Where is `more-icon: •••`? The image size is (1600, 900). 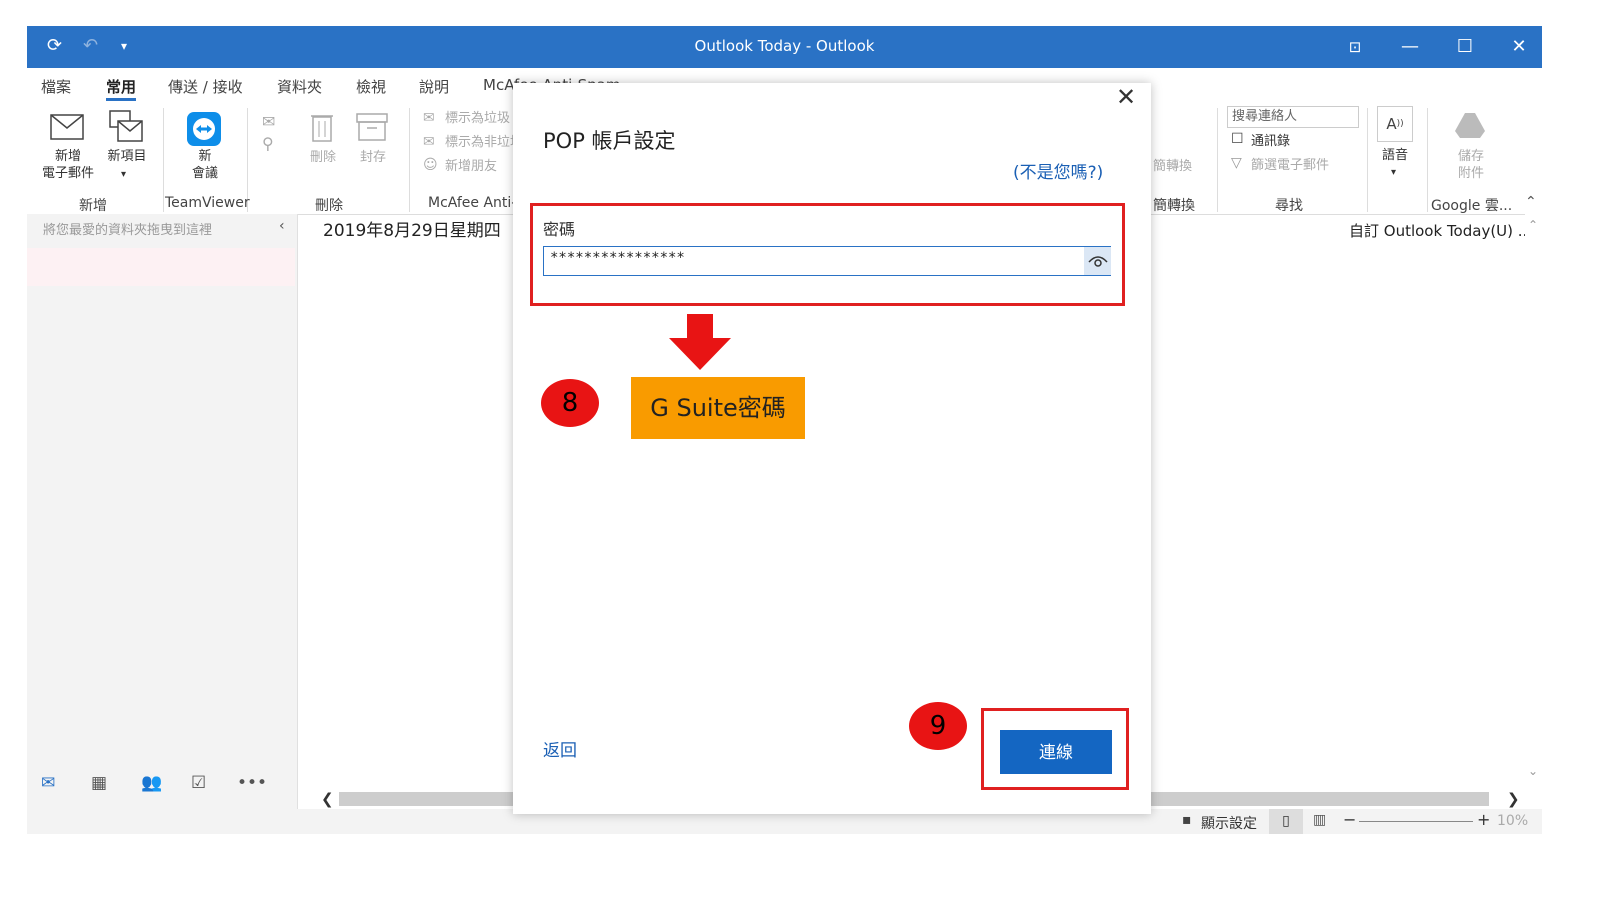
more-icon: ••• is located at coordinates (252, 783).